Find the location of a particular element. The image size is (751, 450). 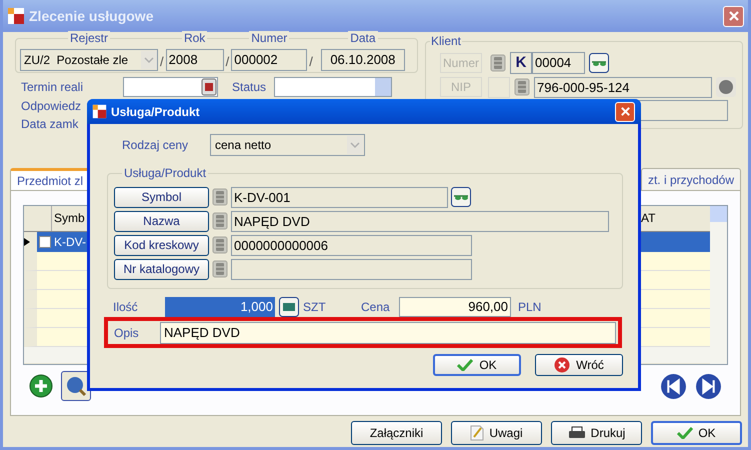

last-record-icon is located at coordinates (708, 386).